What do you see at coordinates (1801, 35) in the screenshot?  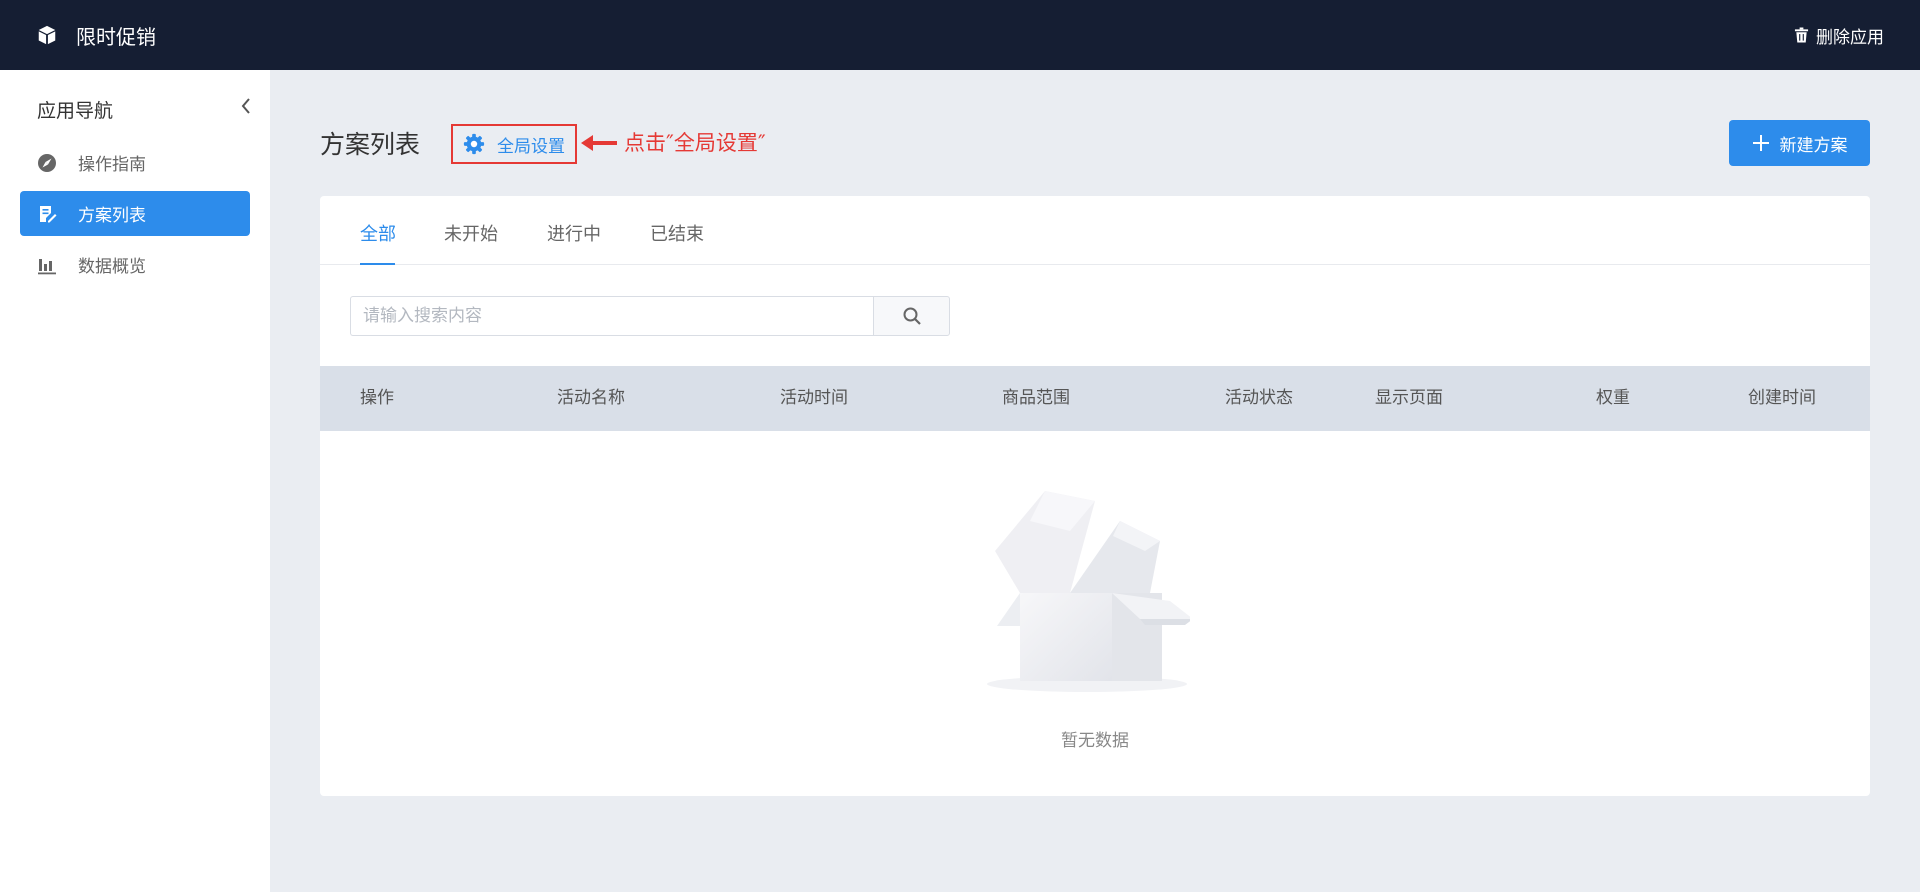 I see `trash-icon` at bounding box center [1801, 35].